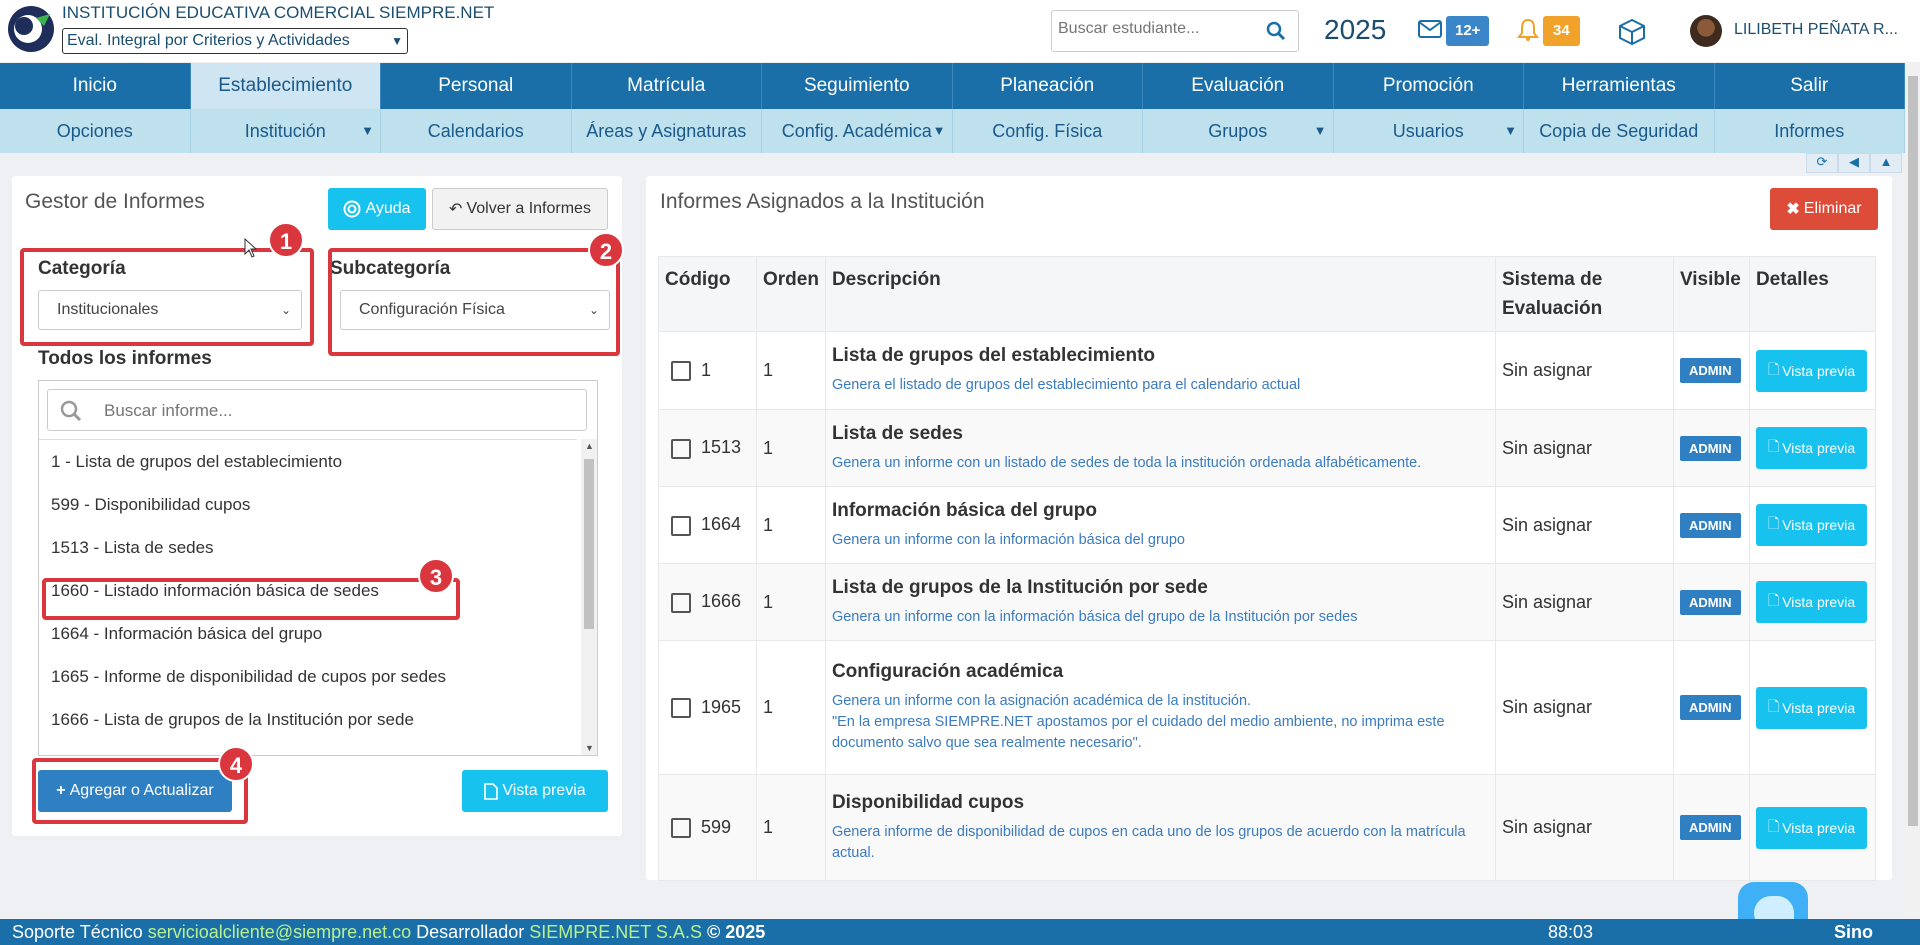 This screenshot has width=1920, height=945. I want to click on nav-personal: Personal, so click(476, 86).